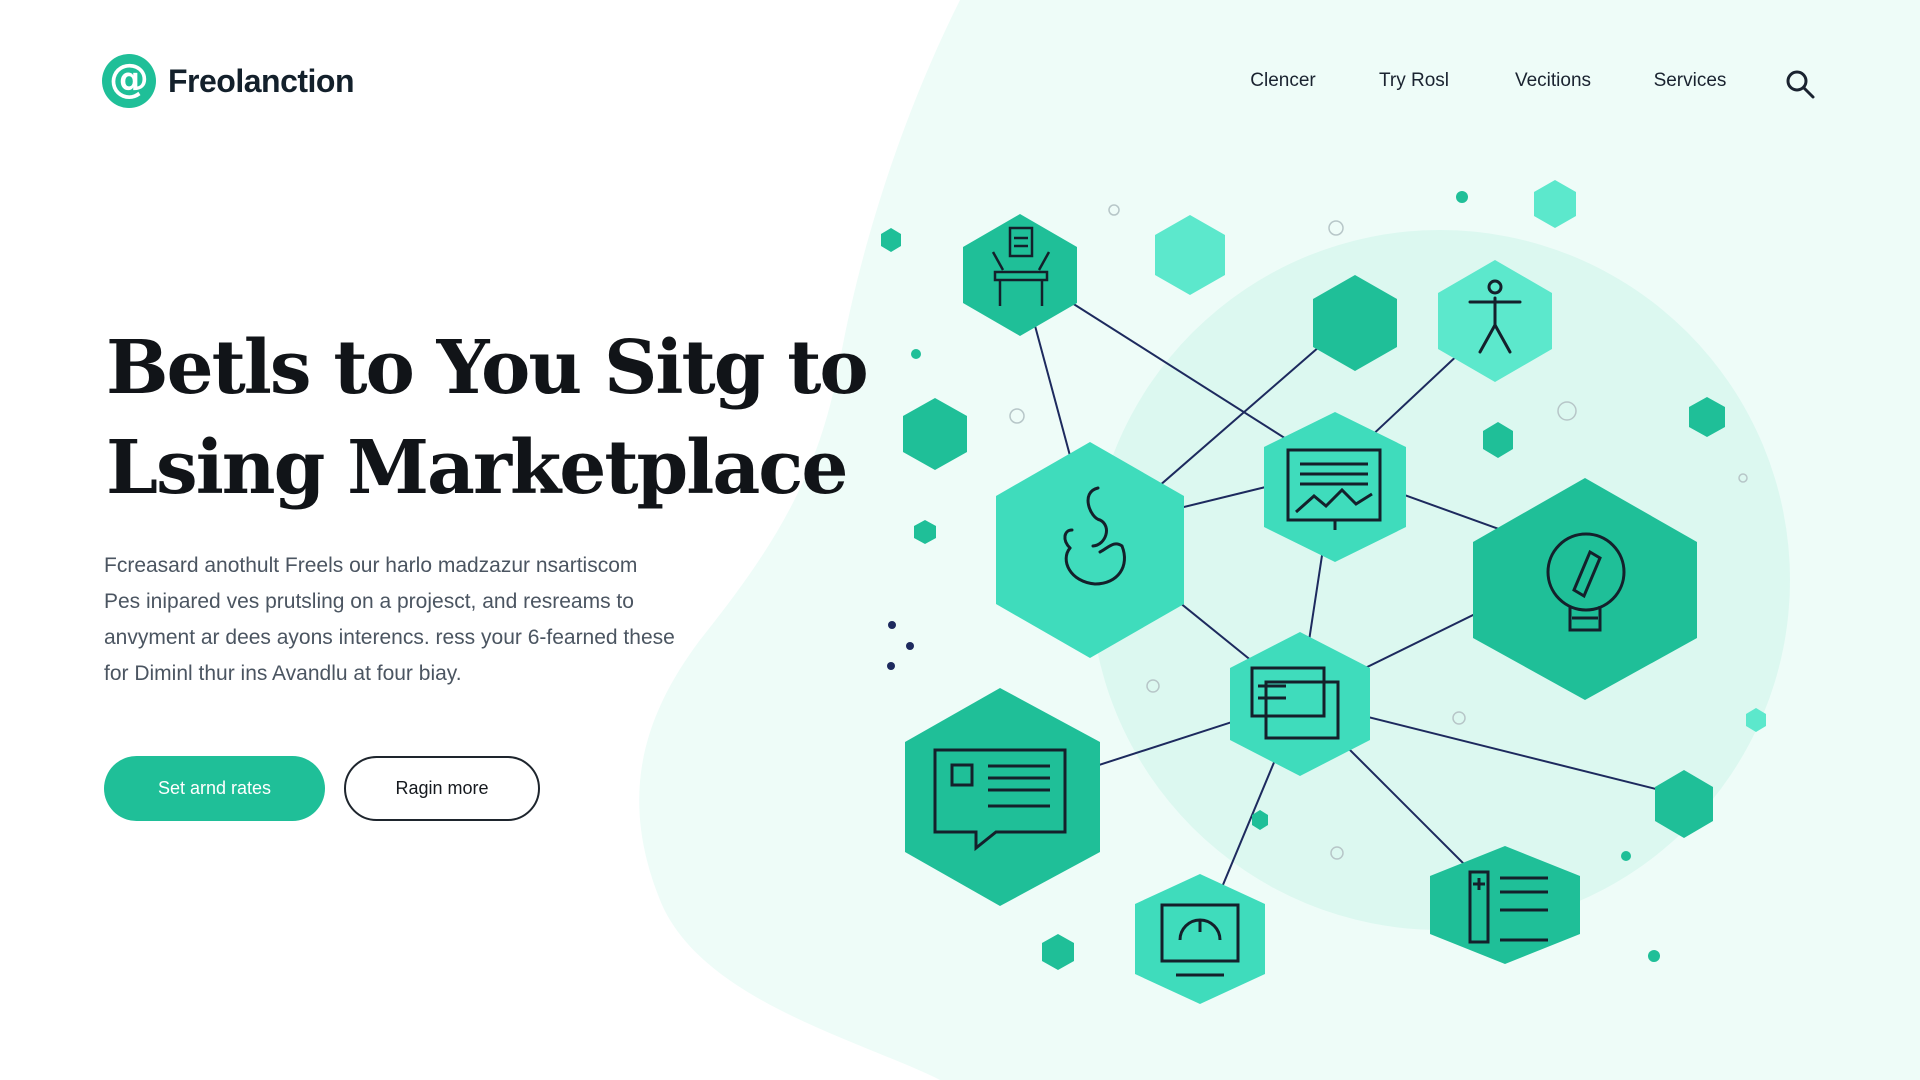  I want to click on gauge-node, so click(1200, 939).